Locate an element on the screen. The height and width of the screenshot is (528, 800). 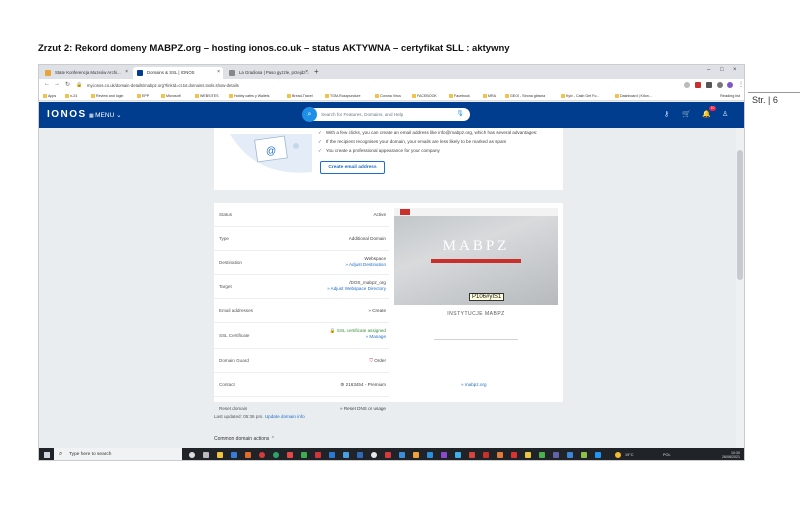
bell-icon: 🔔 is located at coordinates (706, 114).